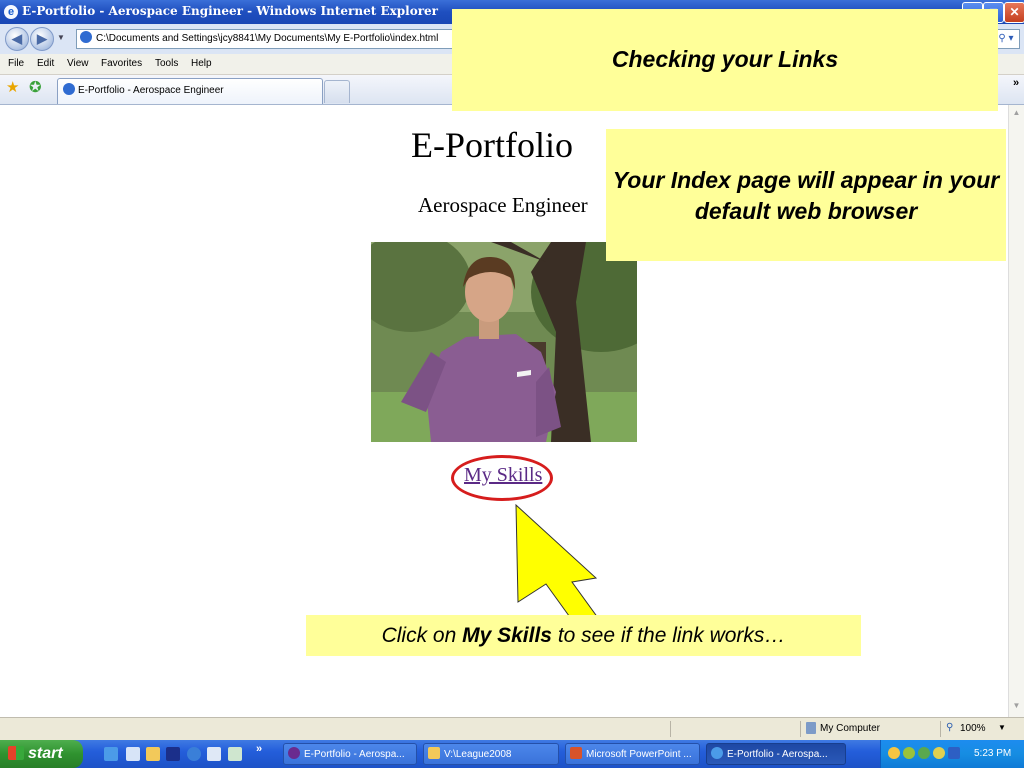 The height and width of the screenshot is (768, 1024). What do you see at coordinates (194, 754) in the screenshot?
I see `browser-quicklaunch-icon` at bounding box center [194, 754].